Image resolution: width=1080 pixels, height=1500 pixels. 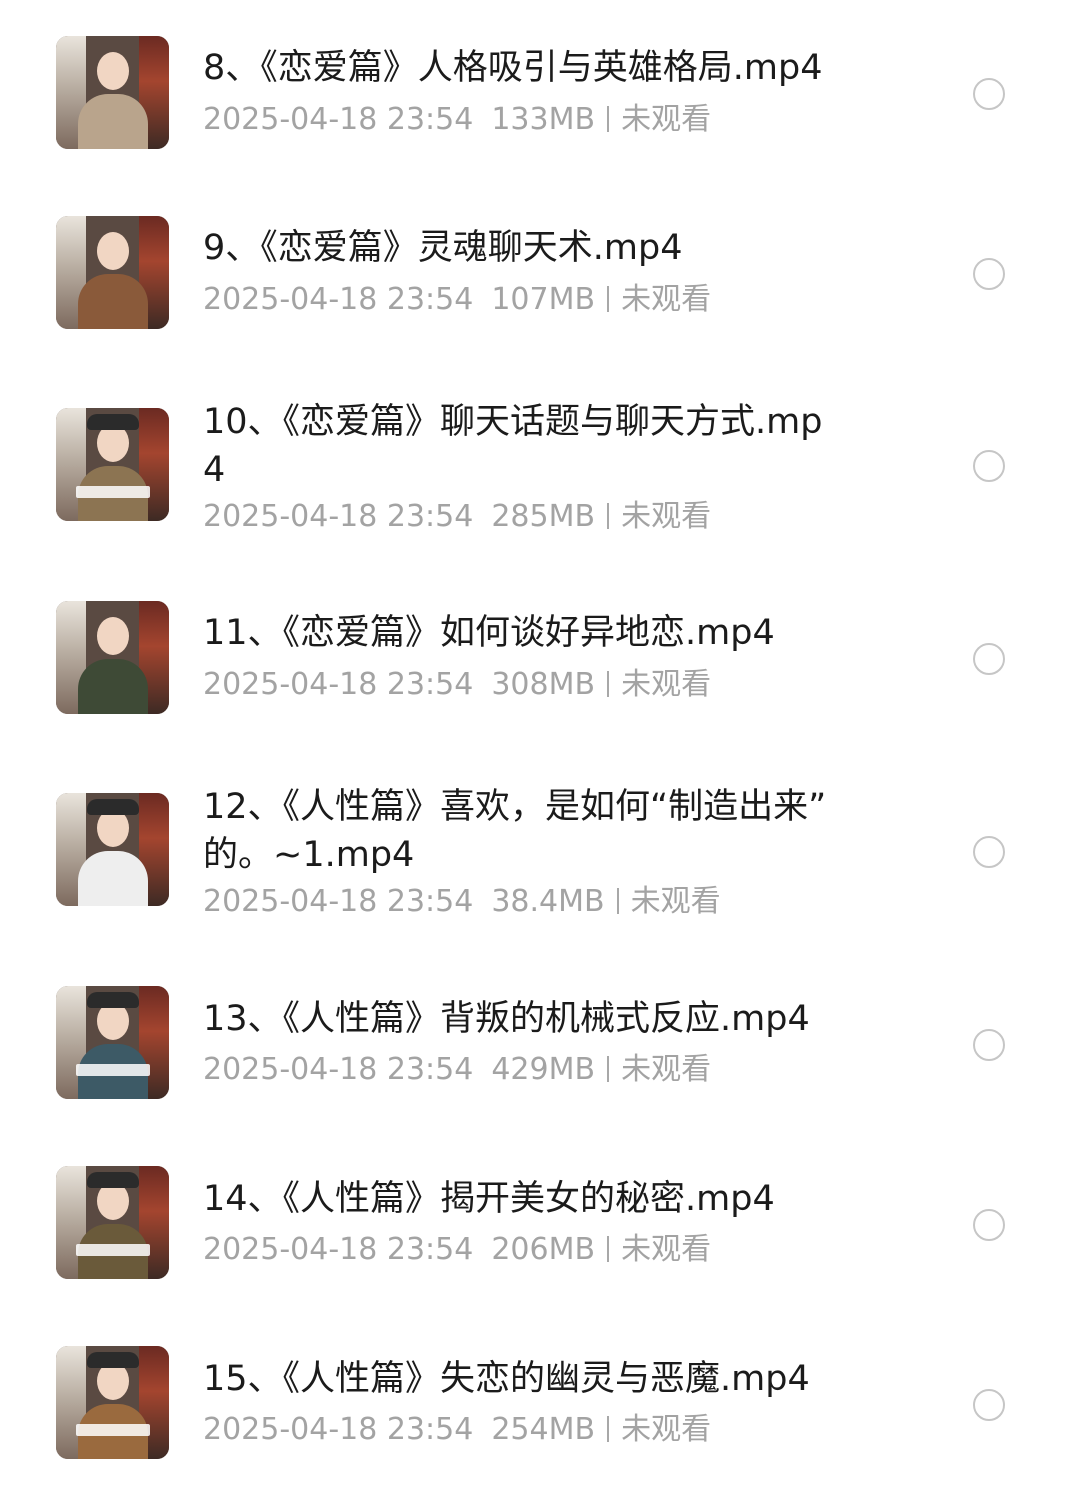 I want to click on file-name: 12、《人性篇》喜欢，是如何“制造出来” 的。~1.mp4, so click(x=543, y=831).